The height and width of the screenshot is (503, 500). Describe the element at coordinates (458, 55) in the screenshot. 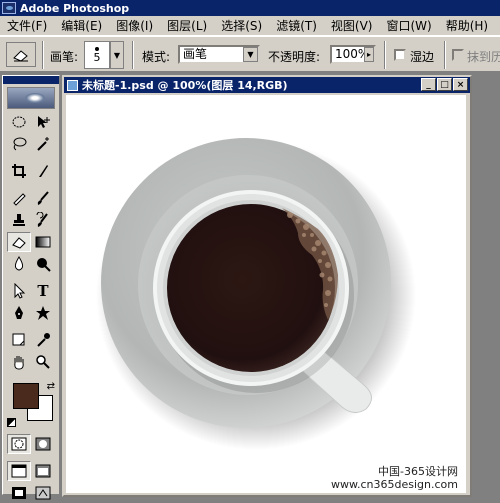

I see `erase-history-checkbox` at that location.